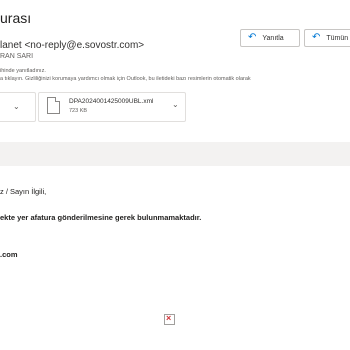 The width and height of the screenshot is (350, 350). I want to click on reply-all-label: Tümün, so click(337, 38).